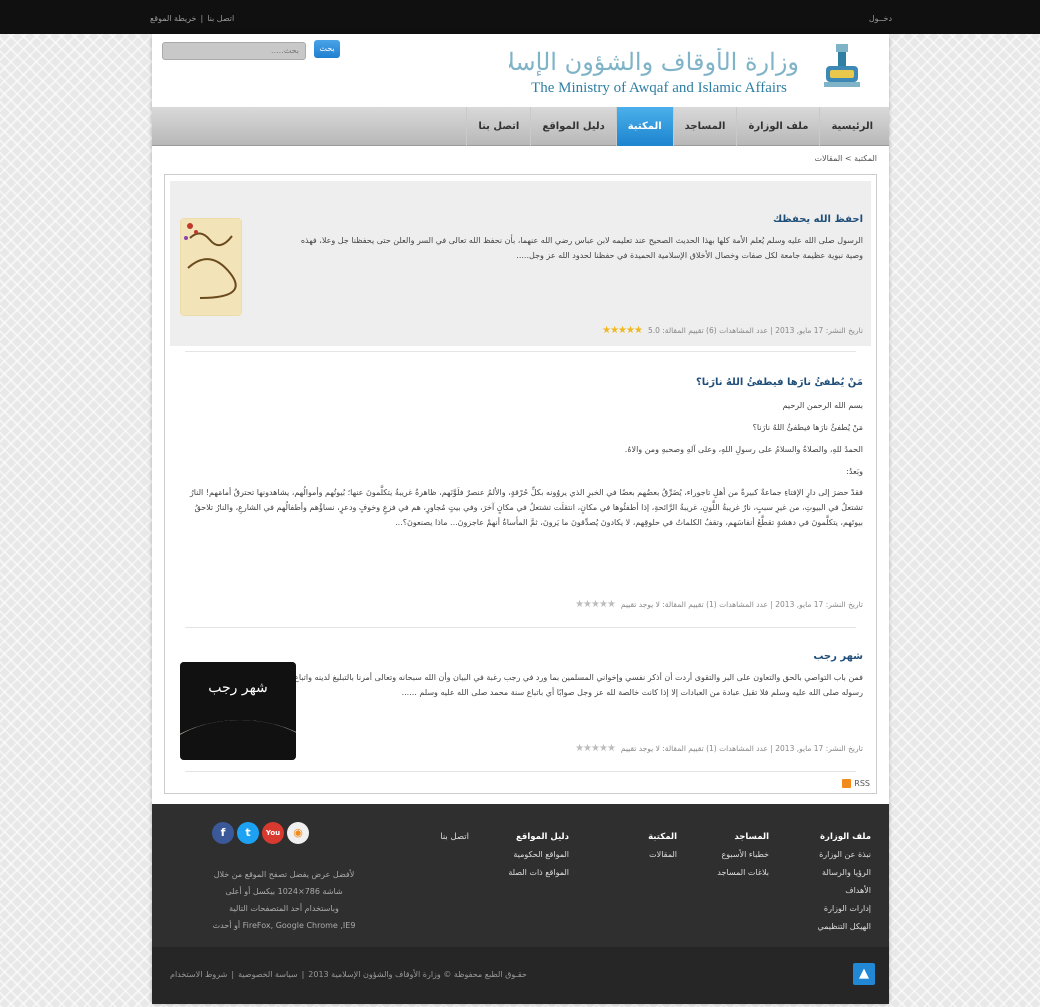 Image resolution: width=1040 pixels, height=1007 pixels. I want to click on terms-link: شروط الاستخدام, so click(198, 974).